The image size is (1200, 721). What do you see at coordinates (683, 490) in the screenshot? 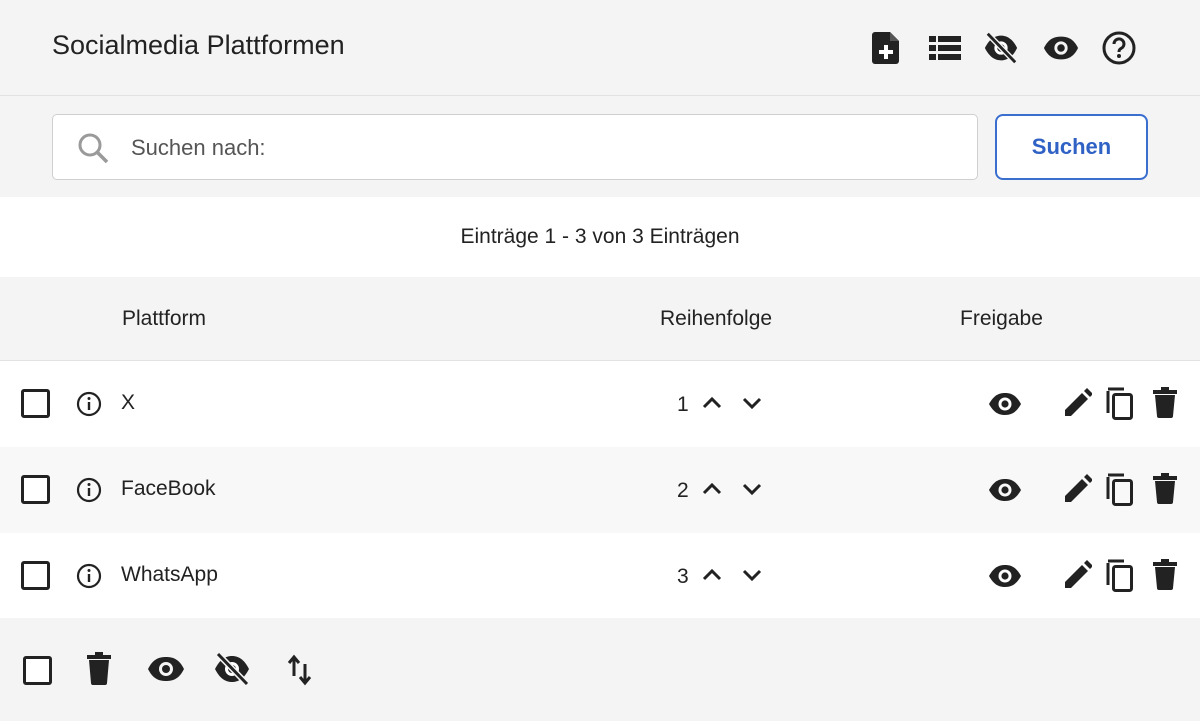
I see `order-value: 2` at bounding box center [683, 490].